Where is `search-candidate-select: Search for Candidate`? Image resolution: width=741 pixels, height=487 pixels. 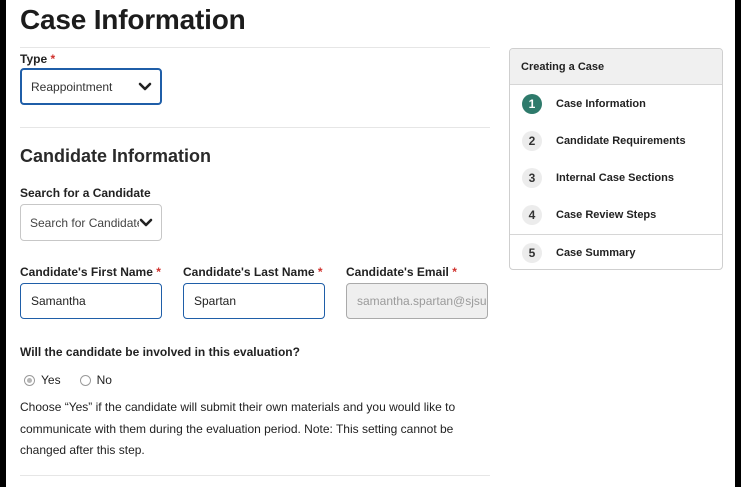
search-candidate-select: Search for Candidate is located at coordinates (91, 222).